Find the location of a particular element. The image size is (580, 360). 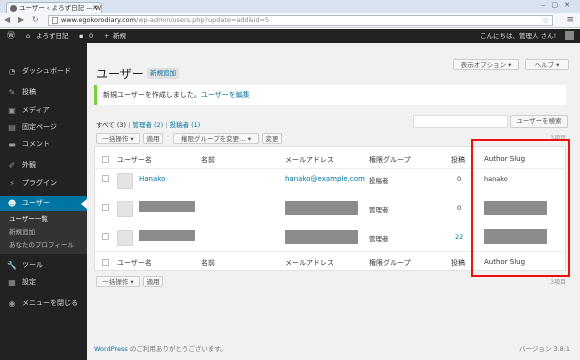

sidebar-item-tools: 🔧 ツール is located at coordinates (43, 265).